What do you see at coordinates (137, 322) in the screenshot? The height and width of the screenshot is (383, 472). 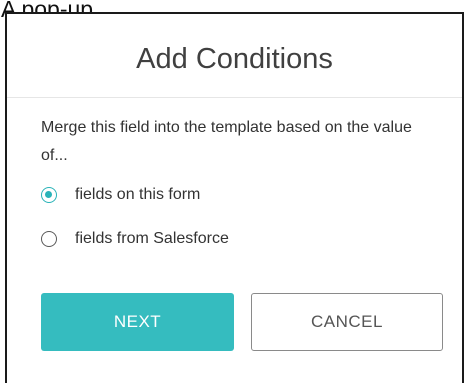 I see `next-button: NEXT` at bounding box center [137, 322].